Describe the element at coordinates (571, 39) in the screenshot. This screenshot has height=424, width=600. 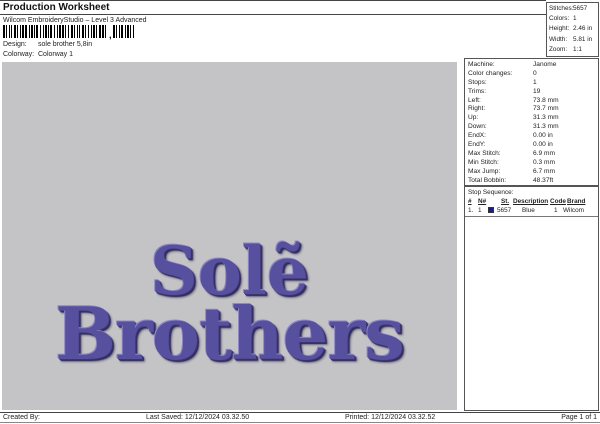
I see `stat-width: Width: 5.81 in` at that location.